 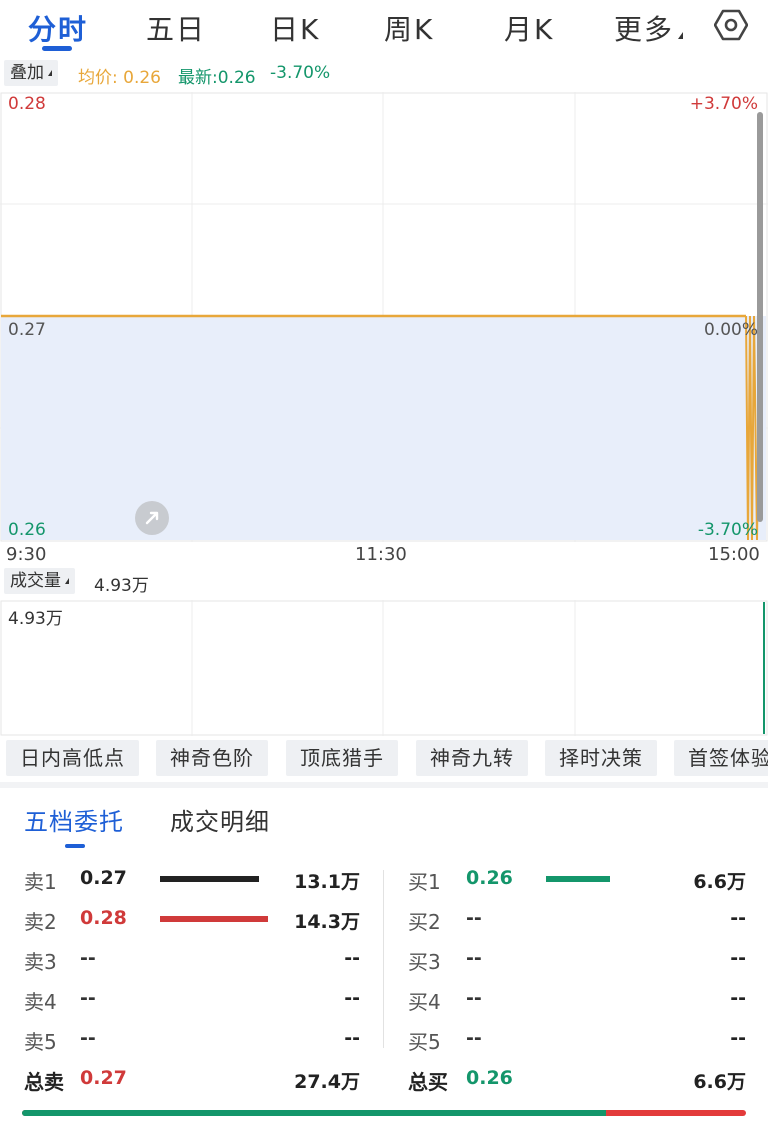 I want to click on buy-level-1-label: 买1, so click(x=424, y=882).